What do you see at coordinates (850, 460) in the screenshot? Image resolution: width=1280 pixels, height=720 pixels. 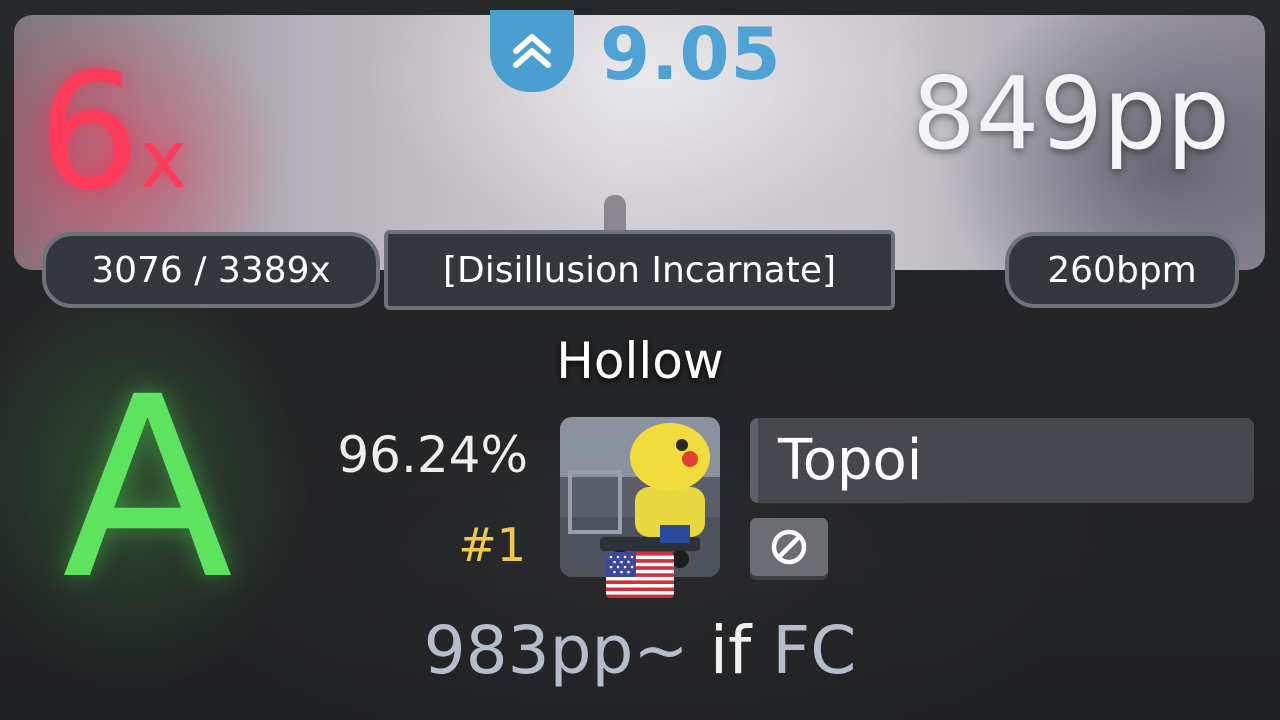 I see `player-name: Topoi` at bounding box center [850, 460].